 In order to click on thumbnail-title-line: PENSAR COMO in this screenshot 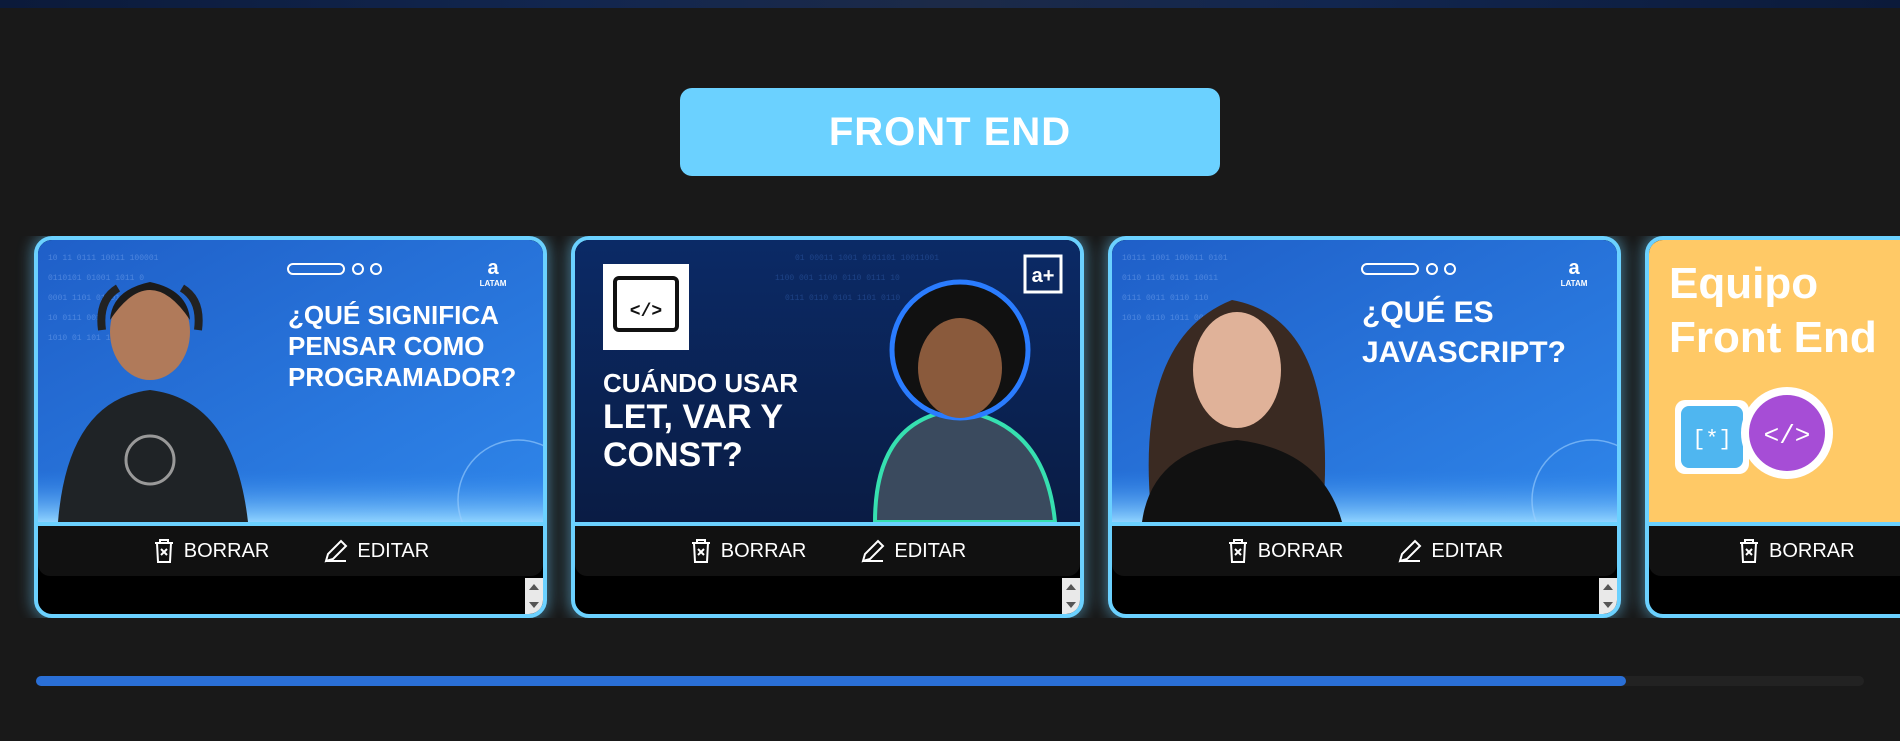, I will do `click(386, 346)`.